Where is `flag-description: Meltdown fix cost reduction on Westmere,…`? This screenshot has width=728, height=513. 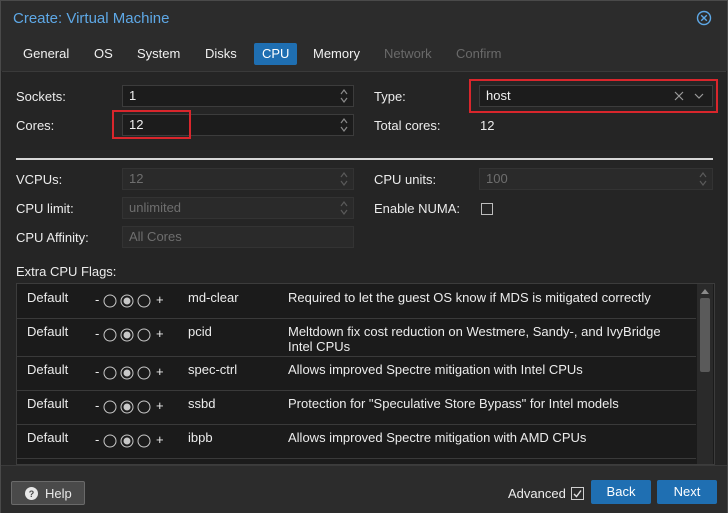 flag-description: Meltdown fix cost reduction on Westmere,… is located at coordinates (474, 331).